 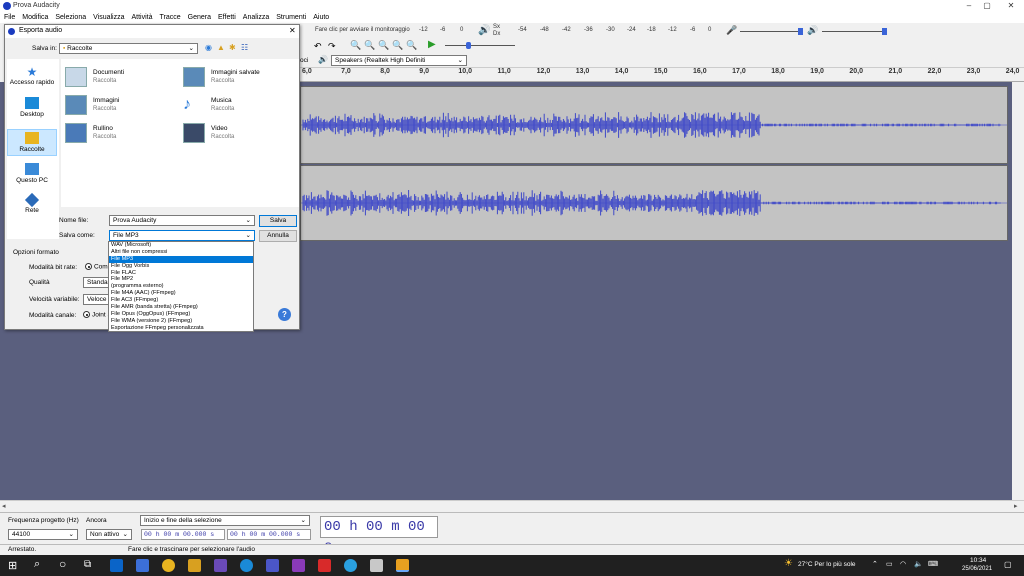 What do you see at coordinates (480, 45) in the screenshot?
I see `play-speed-slider` at bounding box center [480, 45].